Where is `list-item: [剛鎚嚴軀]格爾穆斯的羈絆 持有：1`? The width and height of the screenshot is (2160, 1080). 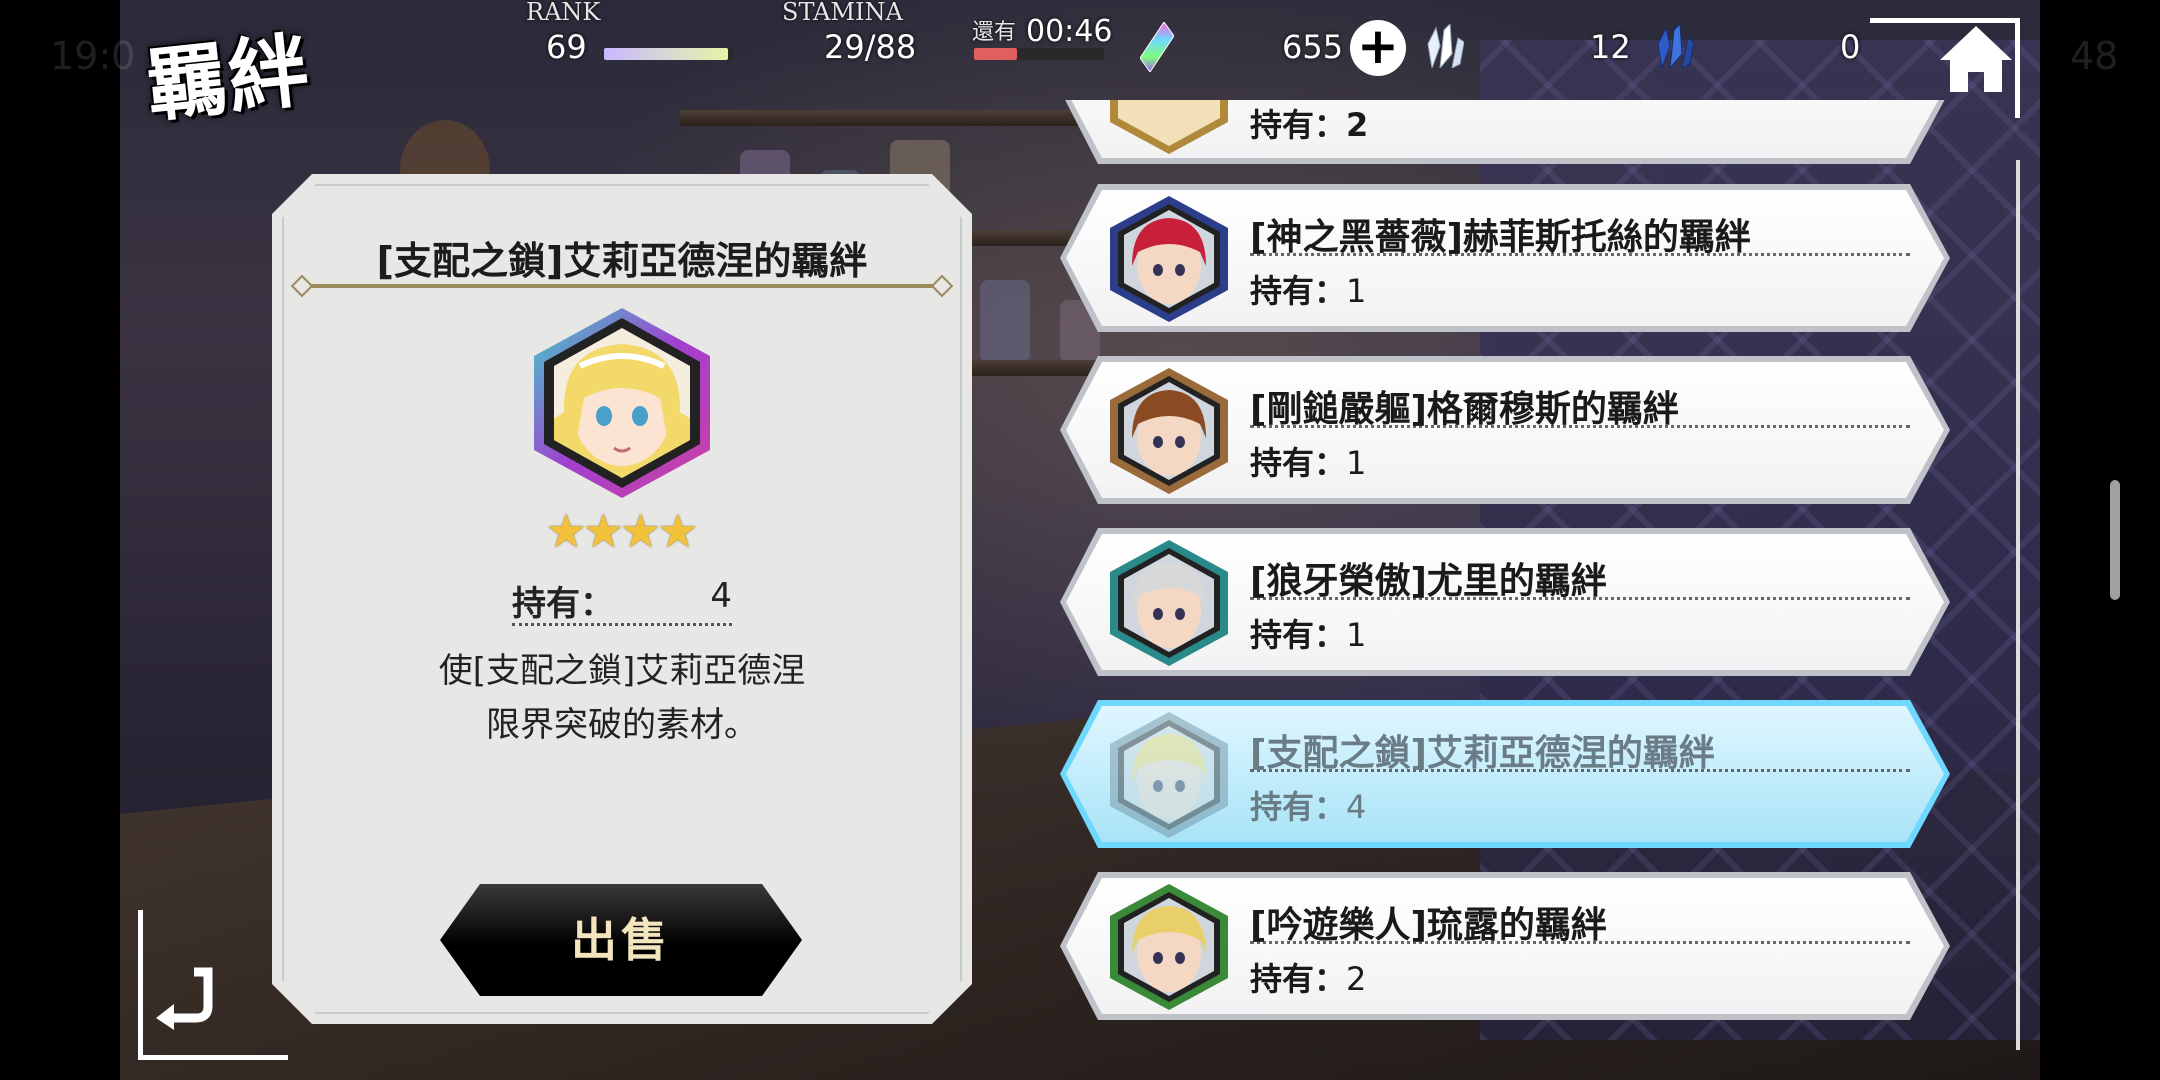
list-item: [剛鎚嚴軀]格爾穆斯的羈絆 持有：1 is located at coordinates (1505, 430).